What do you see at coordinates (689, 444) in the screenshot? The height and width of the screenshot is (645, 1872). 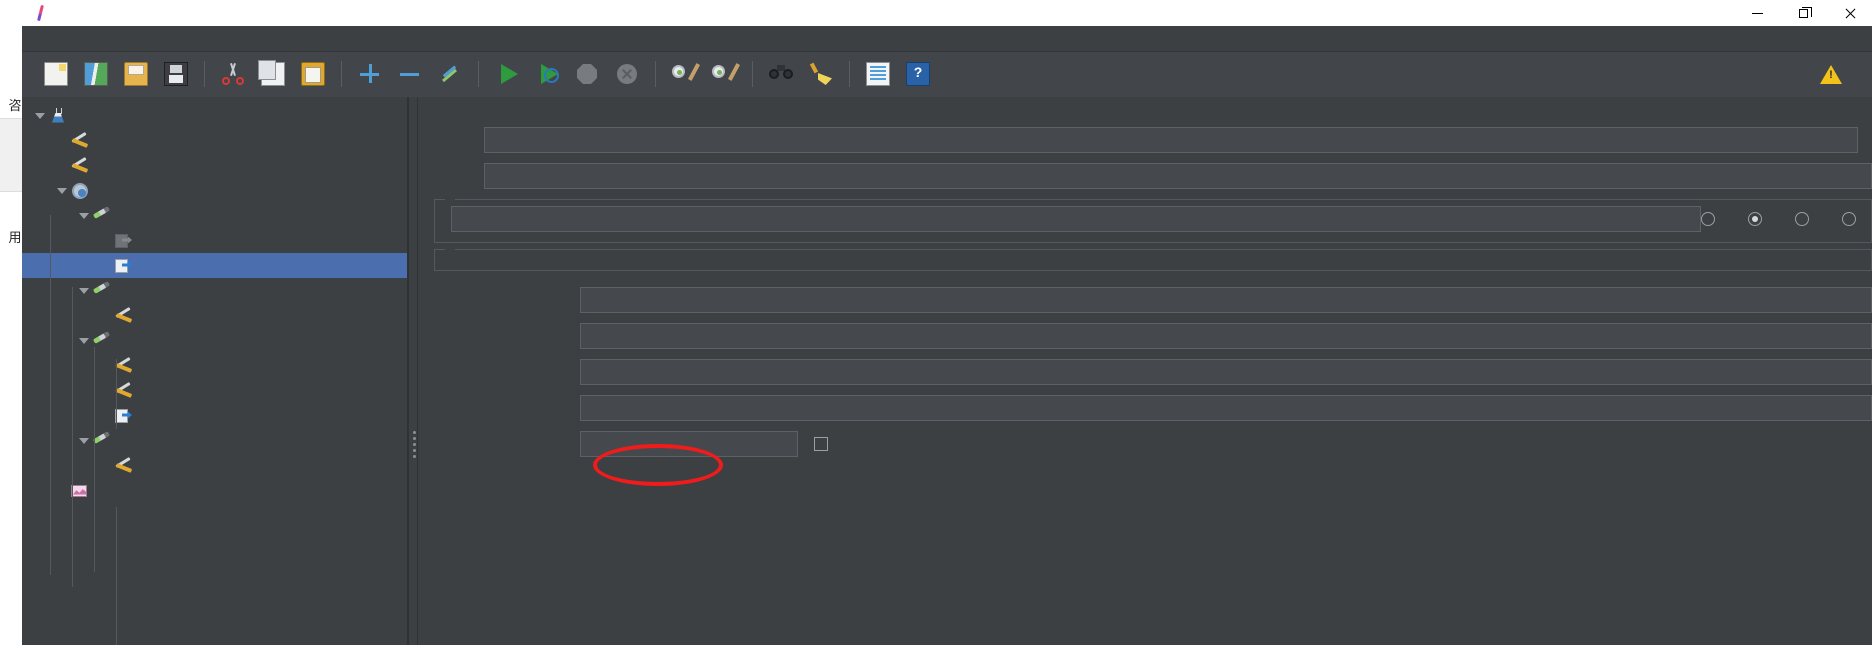 I see `default-value-input` at bounding box center [689, 444].